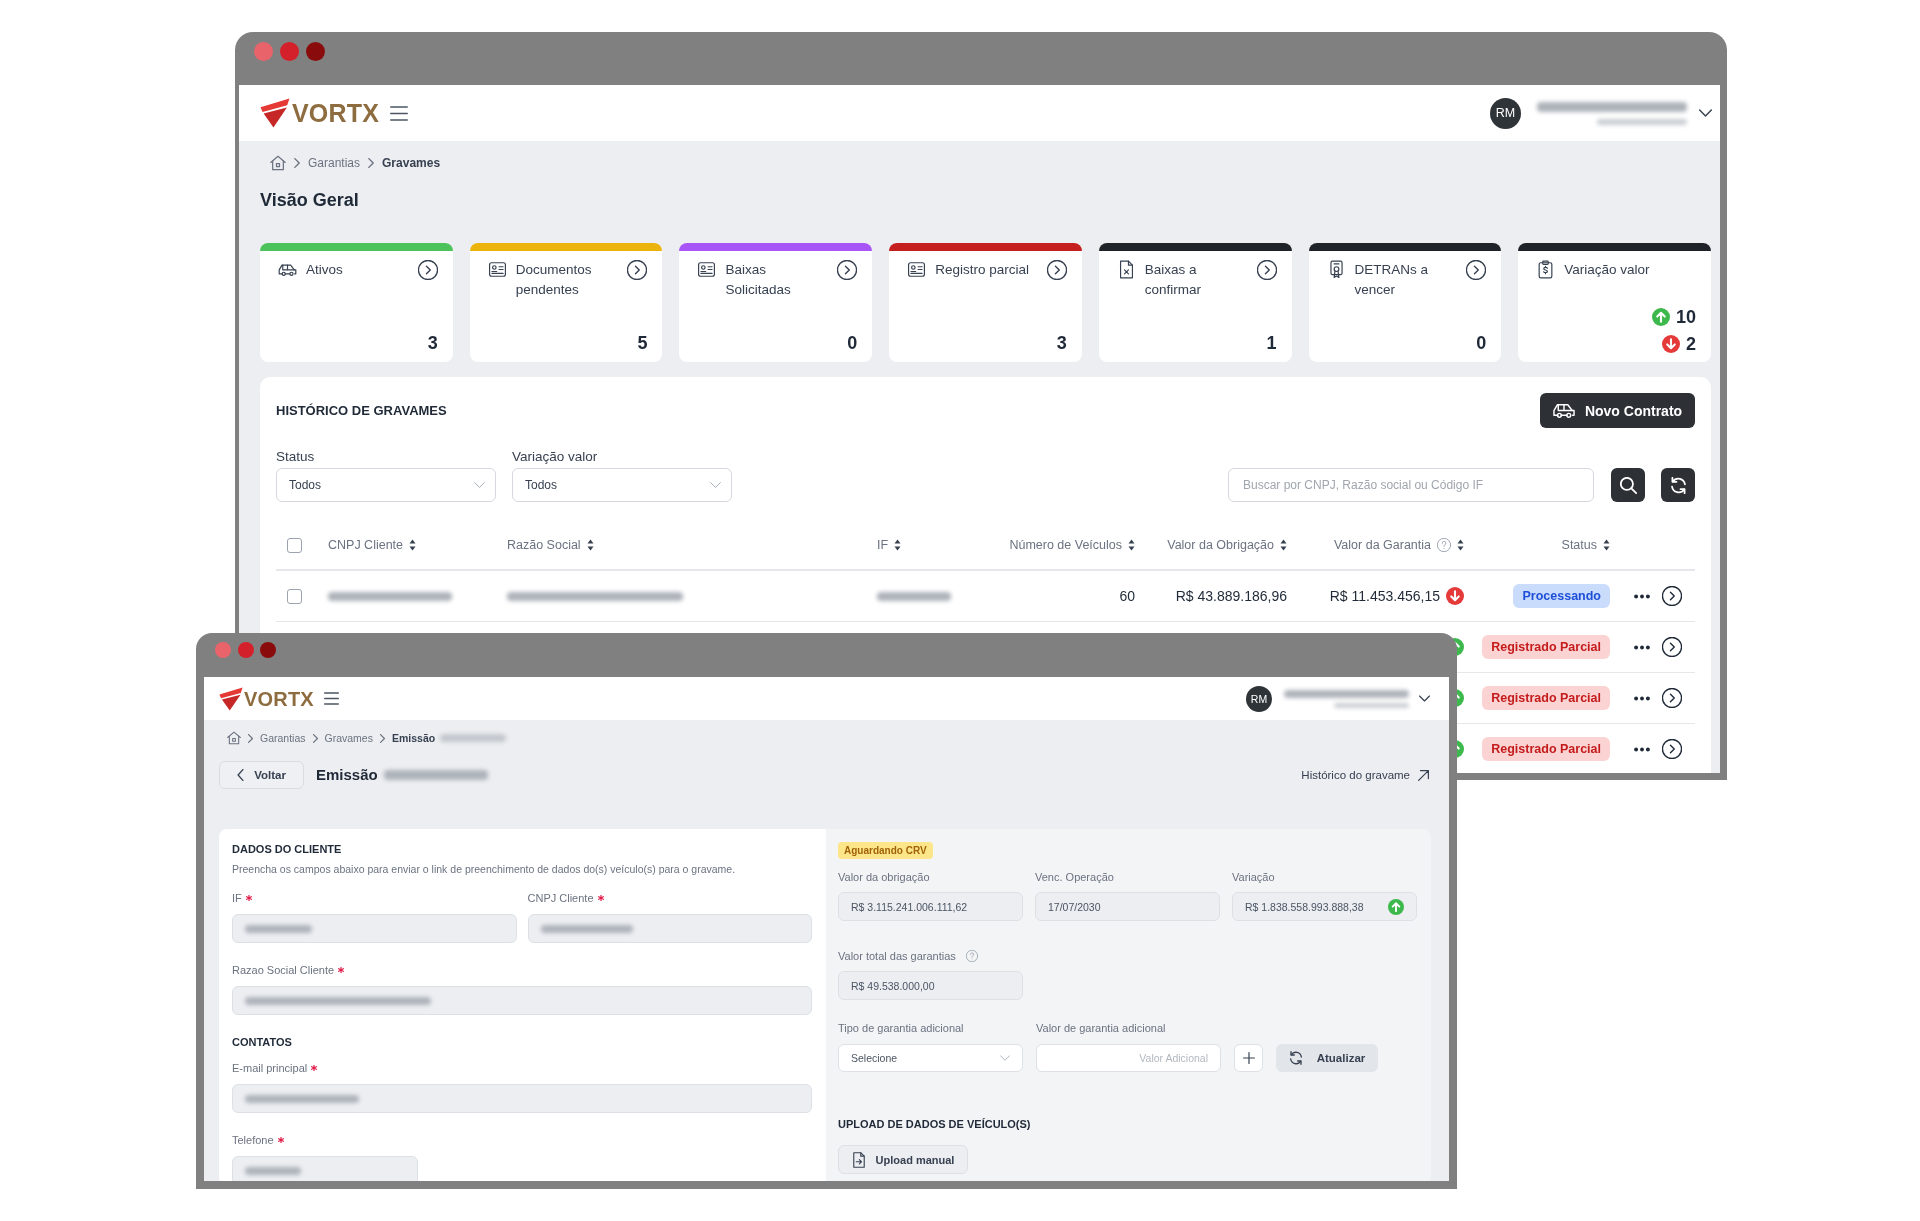 This screenshot has height=1221, width=1920. What do you see at coordinates (1173, 280) in the screenshot?
I see `card-title: Baixas a confirmar` at bounding box center [1173, 280].